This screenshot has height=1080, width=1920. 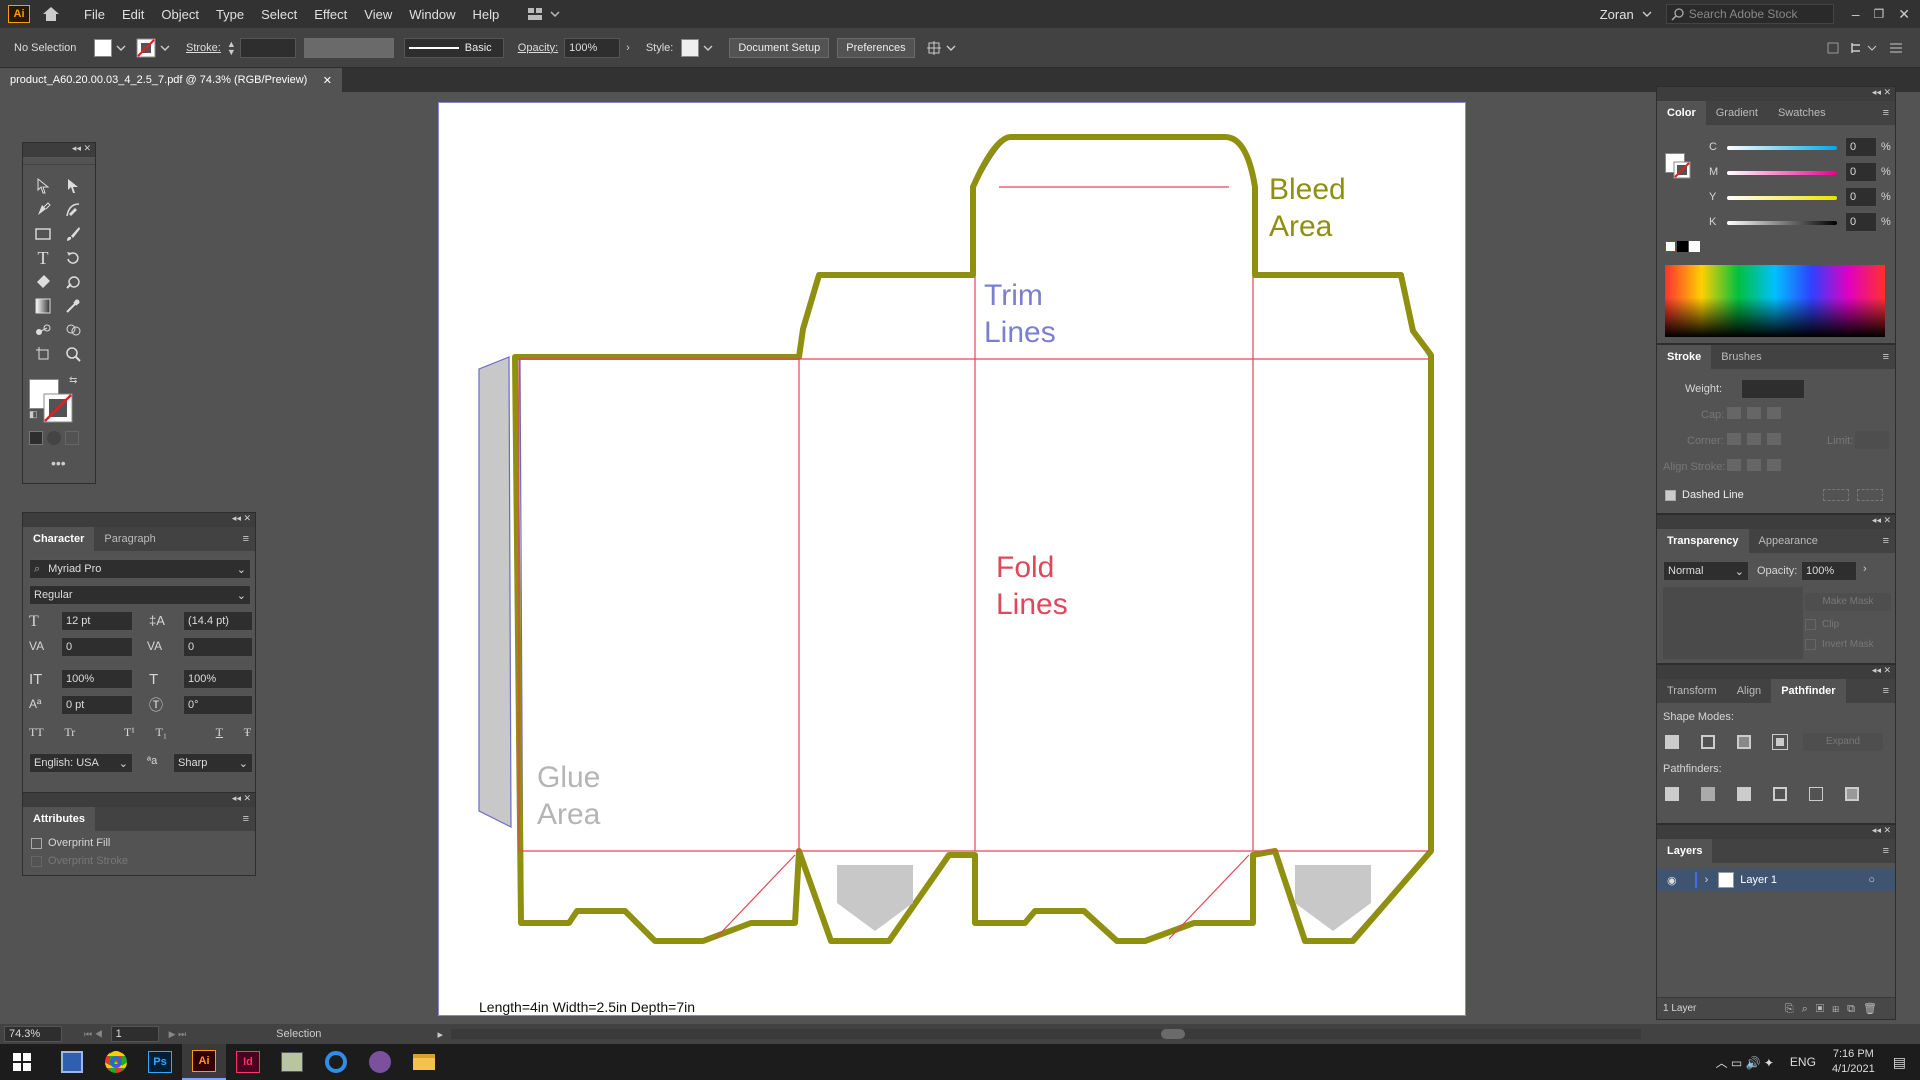 I want to click on zoom-tool-icon, so click(x=73, y=354).